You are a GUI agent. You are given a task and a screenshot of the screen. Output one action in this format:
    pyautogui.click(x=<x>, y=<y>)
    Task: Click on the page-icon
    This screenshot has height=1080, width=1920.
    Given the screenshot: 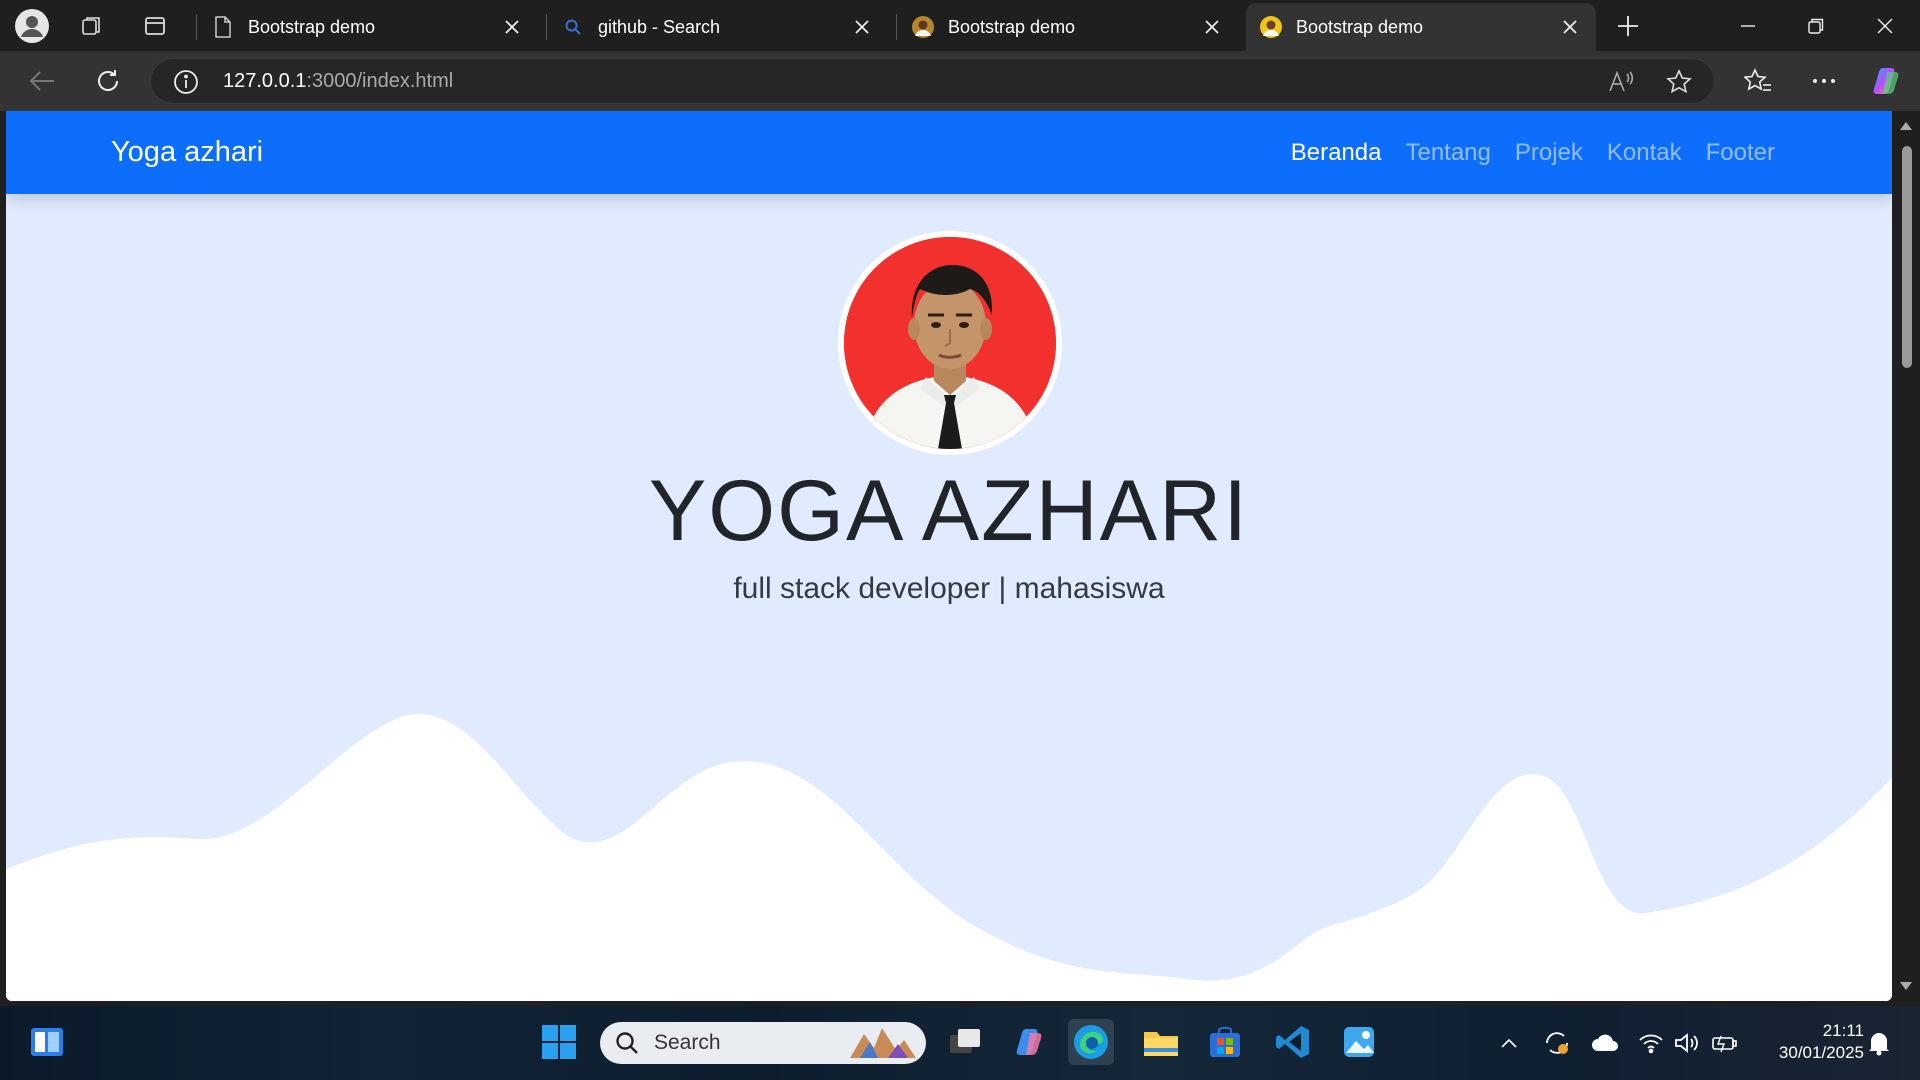 What is the action you would take?
    pyautogui.click(x=223, y=27)
    